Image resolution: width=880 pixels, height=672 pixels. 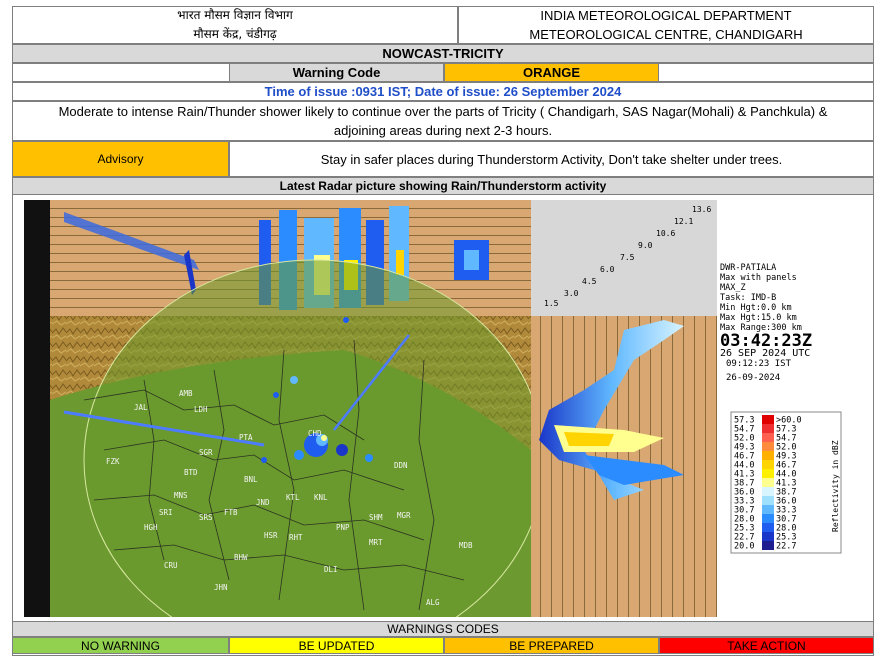 What do you see at coordinates (151, 527) in the screenshot?
I see `city-label: HGH` at bounding box center [151, 527].